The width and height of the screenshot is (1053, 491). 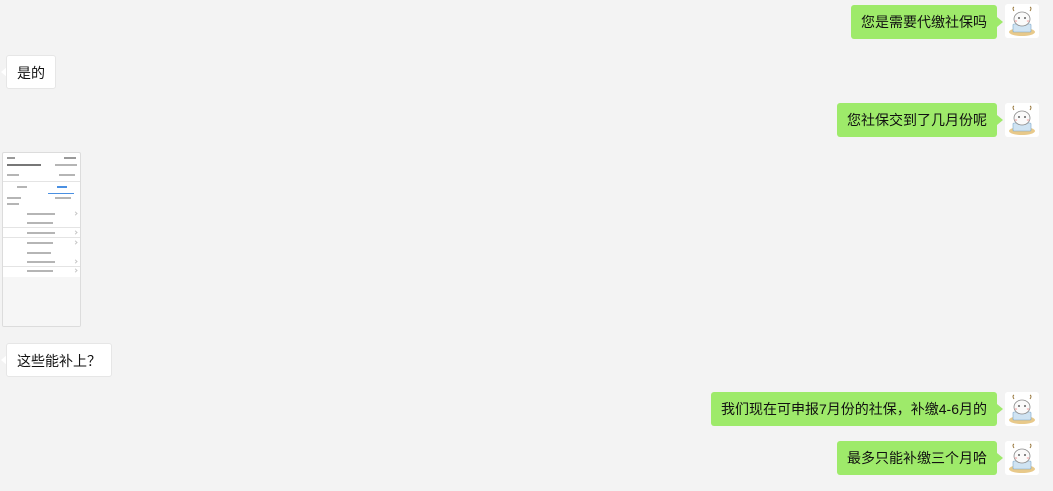 I want to click on outgoing-message-bubble: 最多只能补缴三个月哈, so click(x=917, y=458).